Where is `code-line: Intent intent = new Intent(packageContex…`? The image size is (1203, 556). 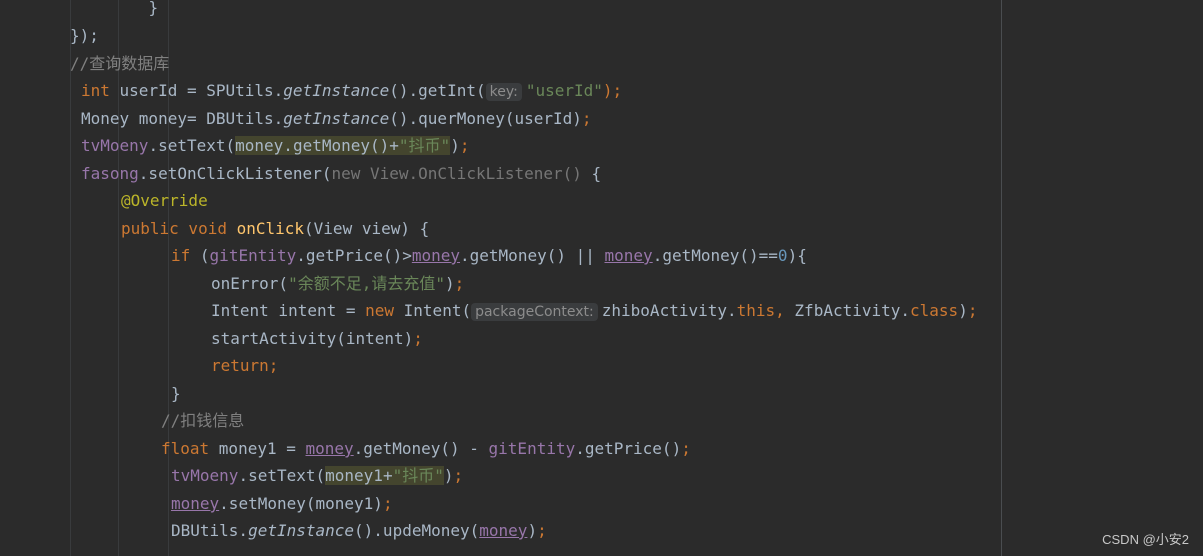 code-line: Intent intent = new Intent(packageContex… is located at coordinates (594, 311).